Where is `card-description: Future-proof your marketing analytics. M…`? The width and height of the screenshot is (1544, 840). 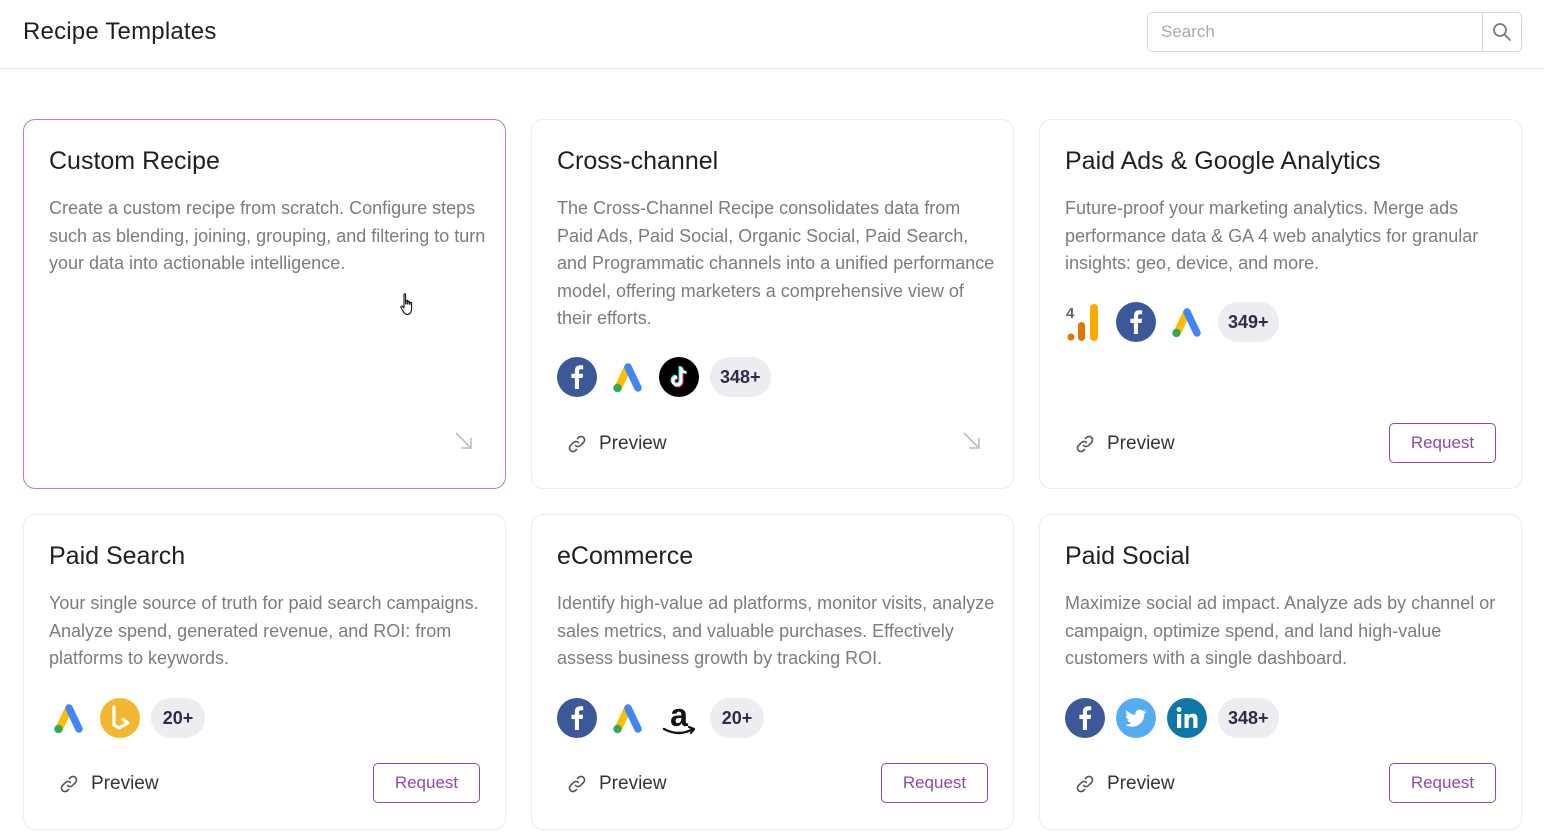 card-description: Future-proof your marketing analytics. M… is located at coordinates (1272, 235).